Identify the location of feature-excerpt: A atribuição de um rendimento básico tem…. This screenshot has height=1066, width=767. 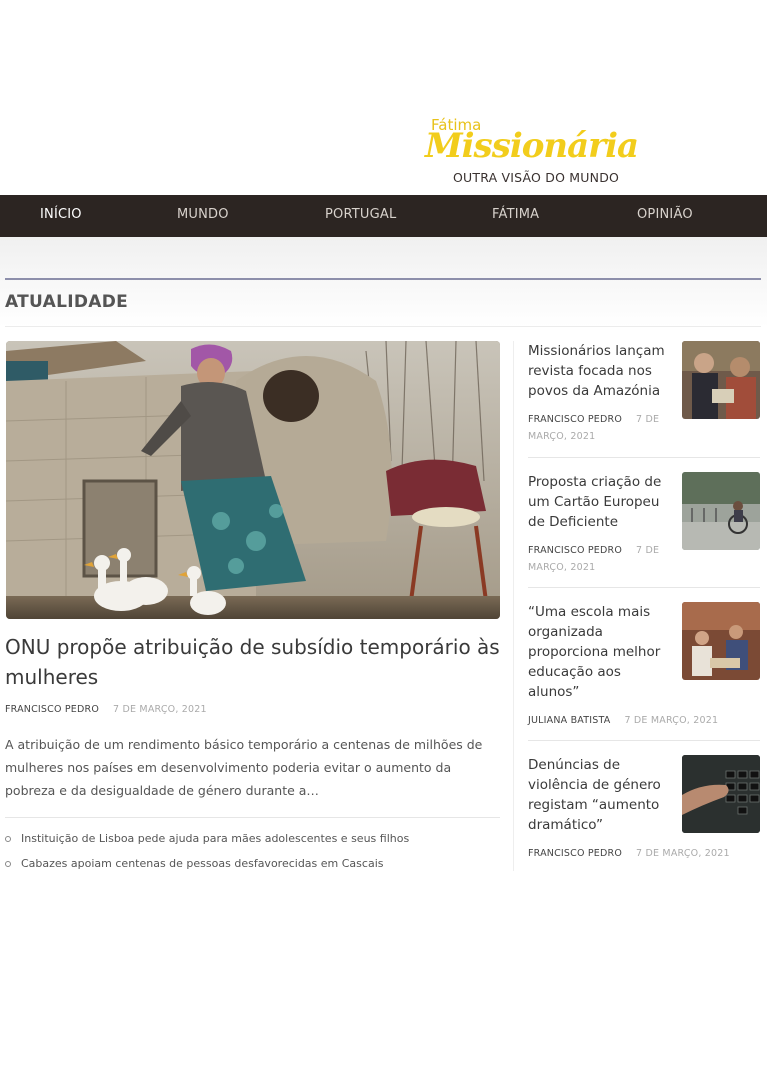
(244, 767).